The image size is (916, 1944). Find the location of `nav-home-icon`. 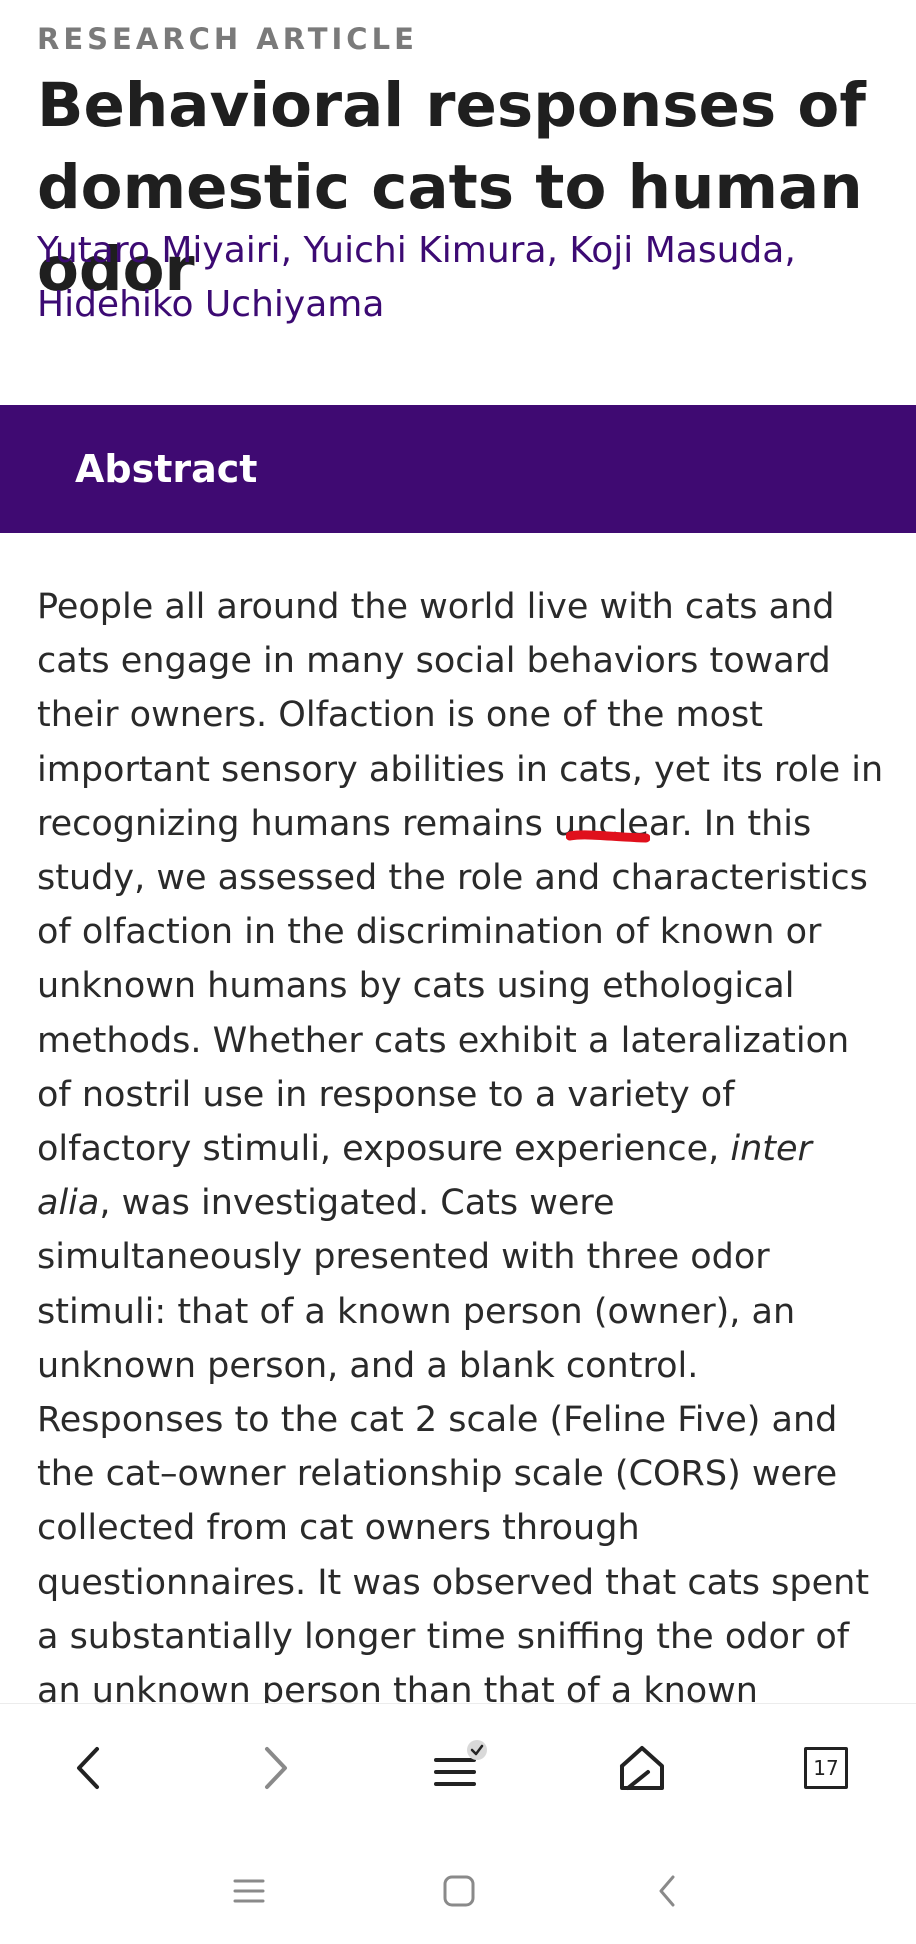

nav-home-icon is located at coordinates (459, 1891).